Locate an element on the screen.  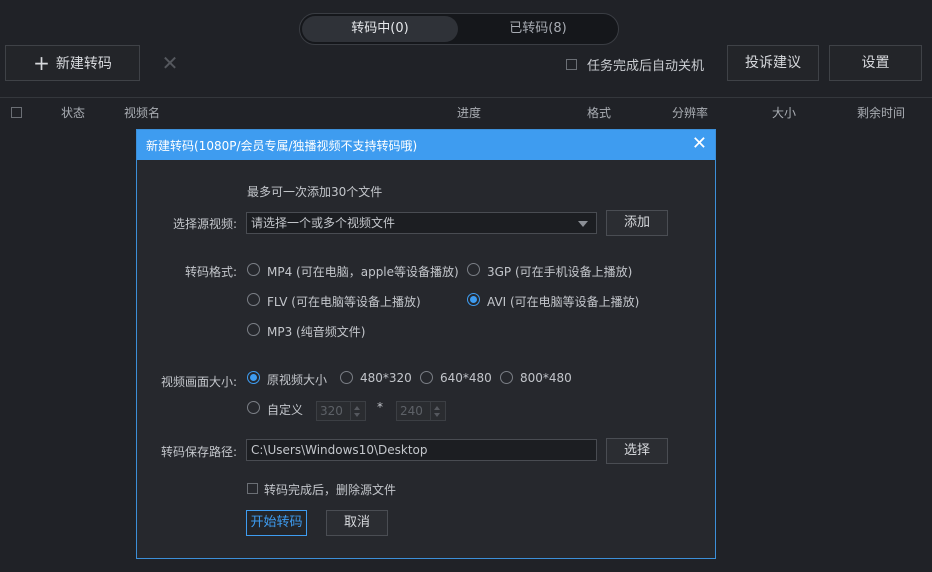
size-480x320-label: 480*320 is located at coordinates (386, 378).